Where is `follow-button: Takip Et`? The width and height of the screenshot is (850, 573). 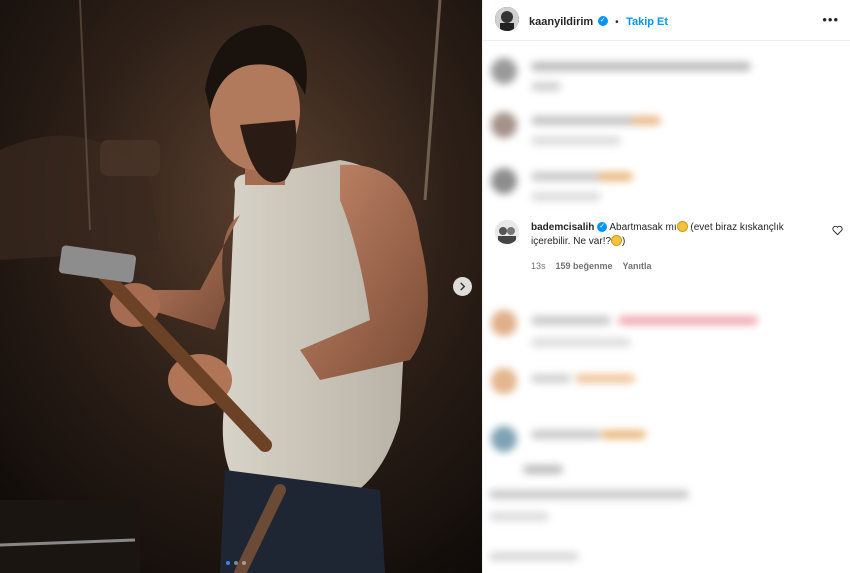
follow-button: Takip Et is located at coordinates (647, 22).